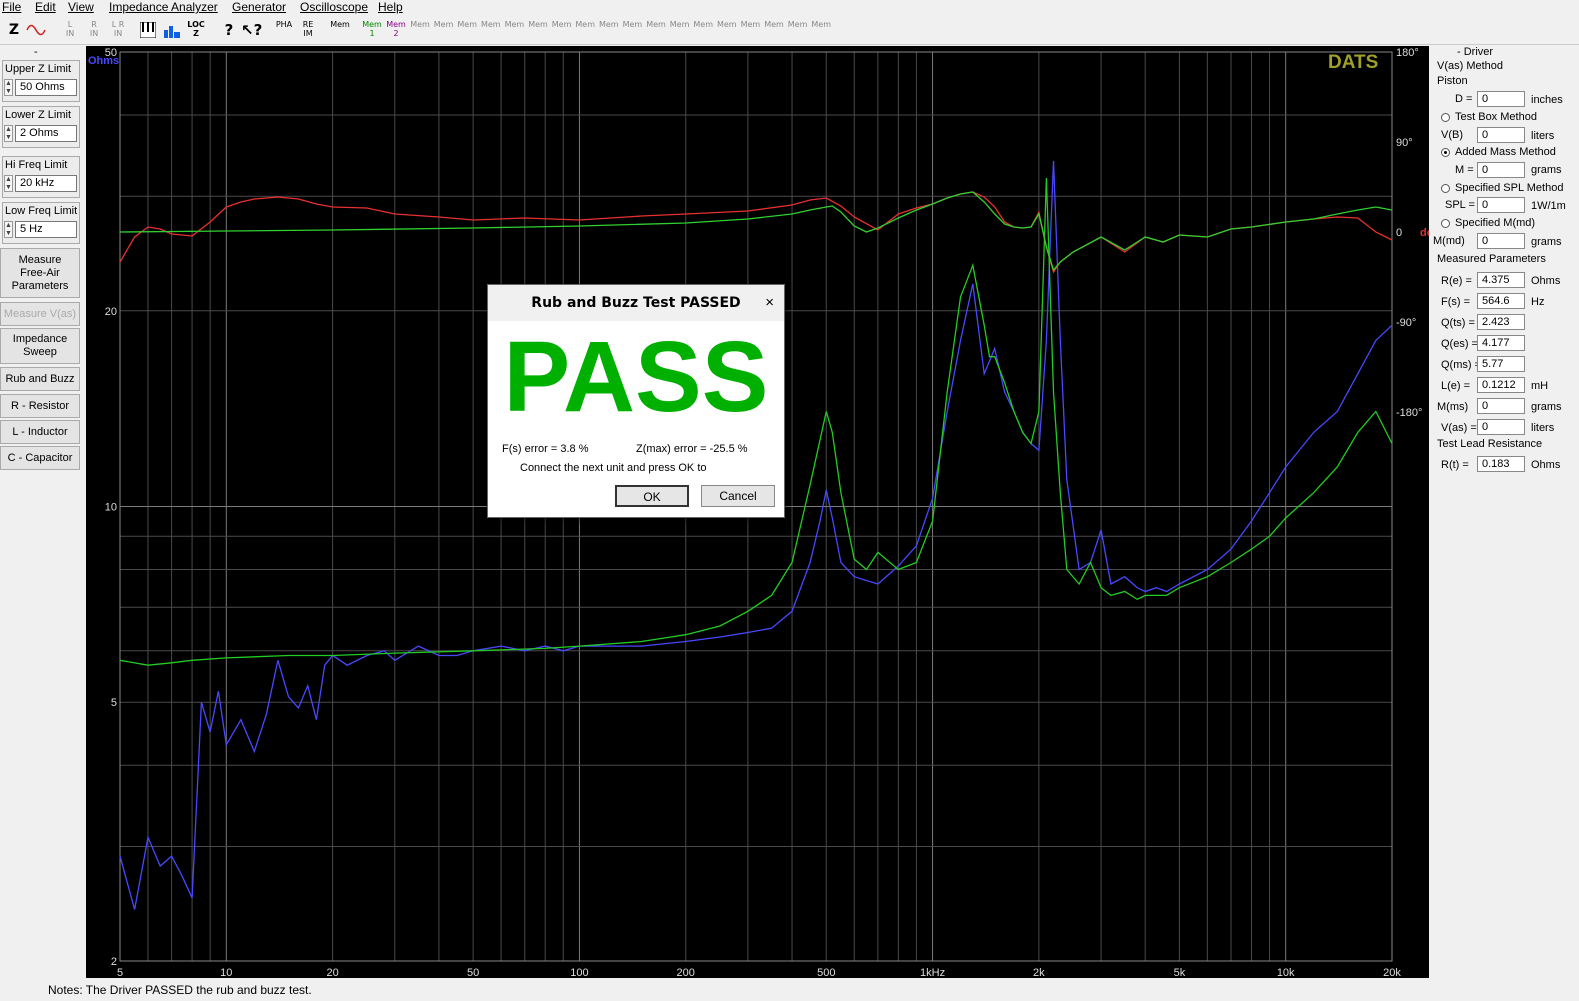 This screenshot has width=1579, height=1001. What do you see at coordinates (1445, 223) in the screenshot?
I see `mmd-method-radio` at bounding box center [1445, 223].